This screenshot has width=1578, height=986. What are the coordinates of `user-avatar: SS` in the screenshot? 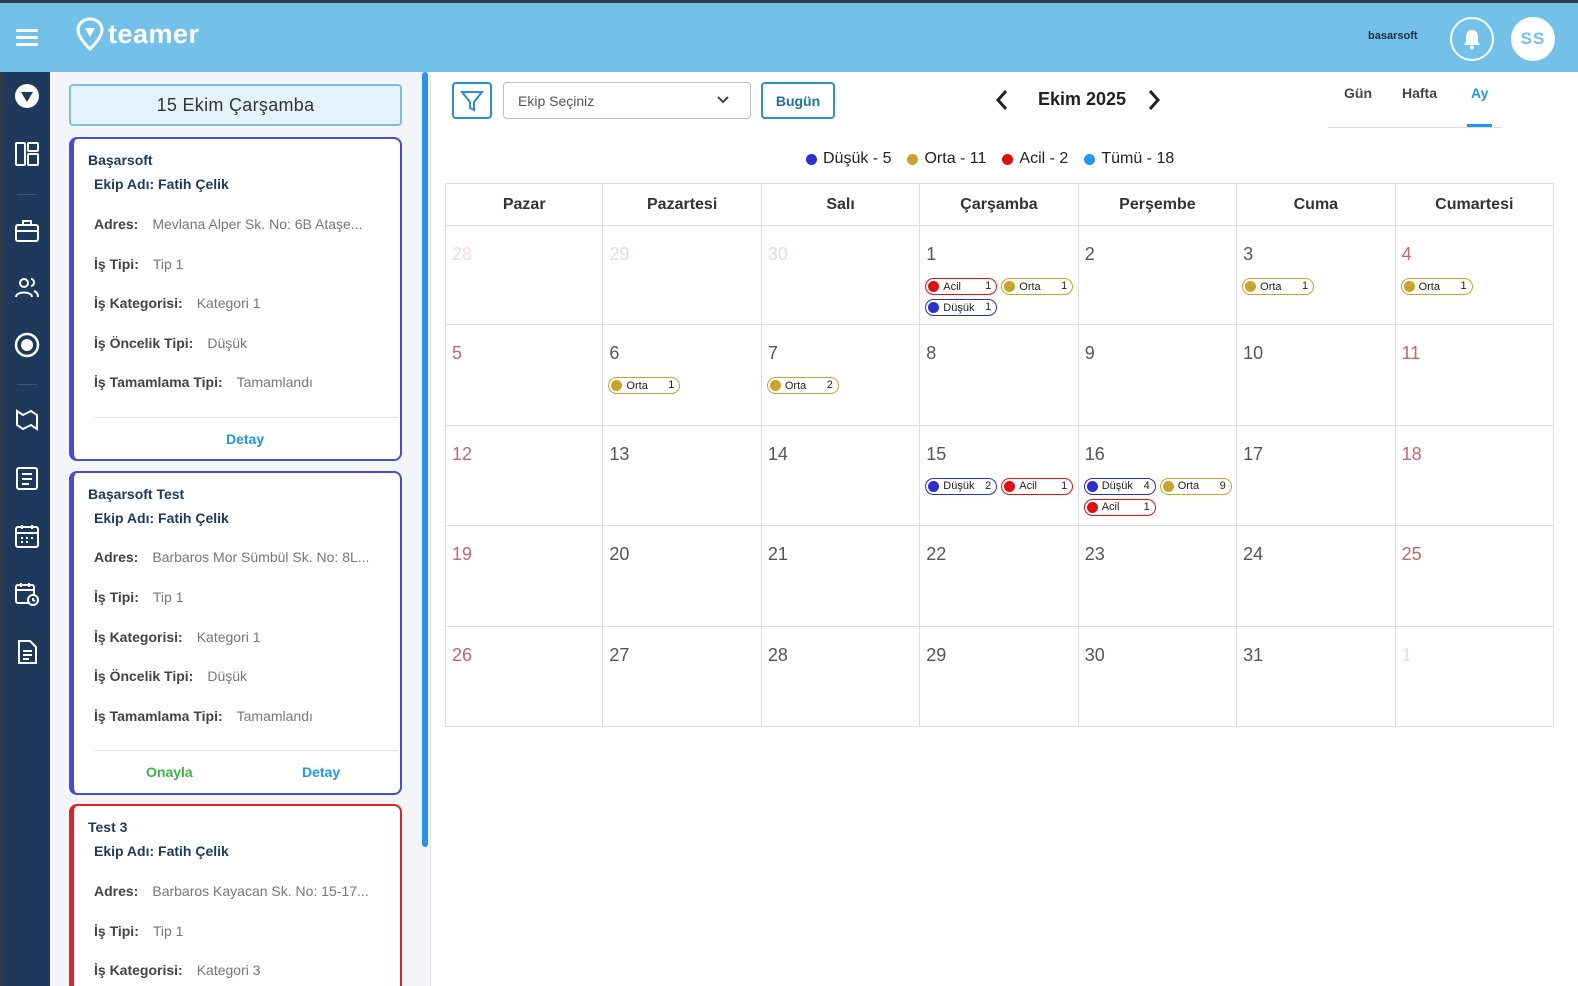 It's located at (1533, 39).